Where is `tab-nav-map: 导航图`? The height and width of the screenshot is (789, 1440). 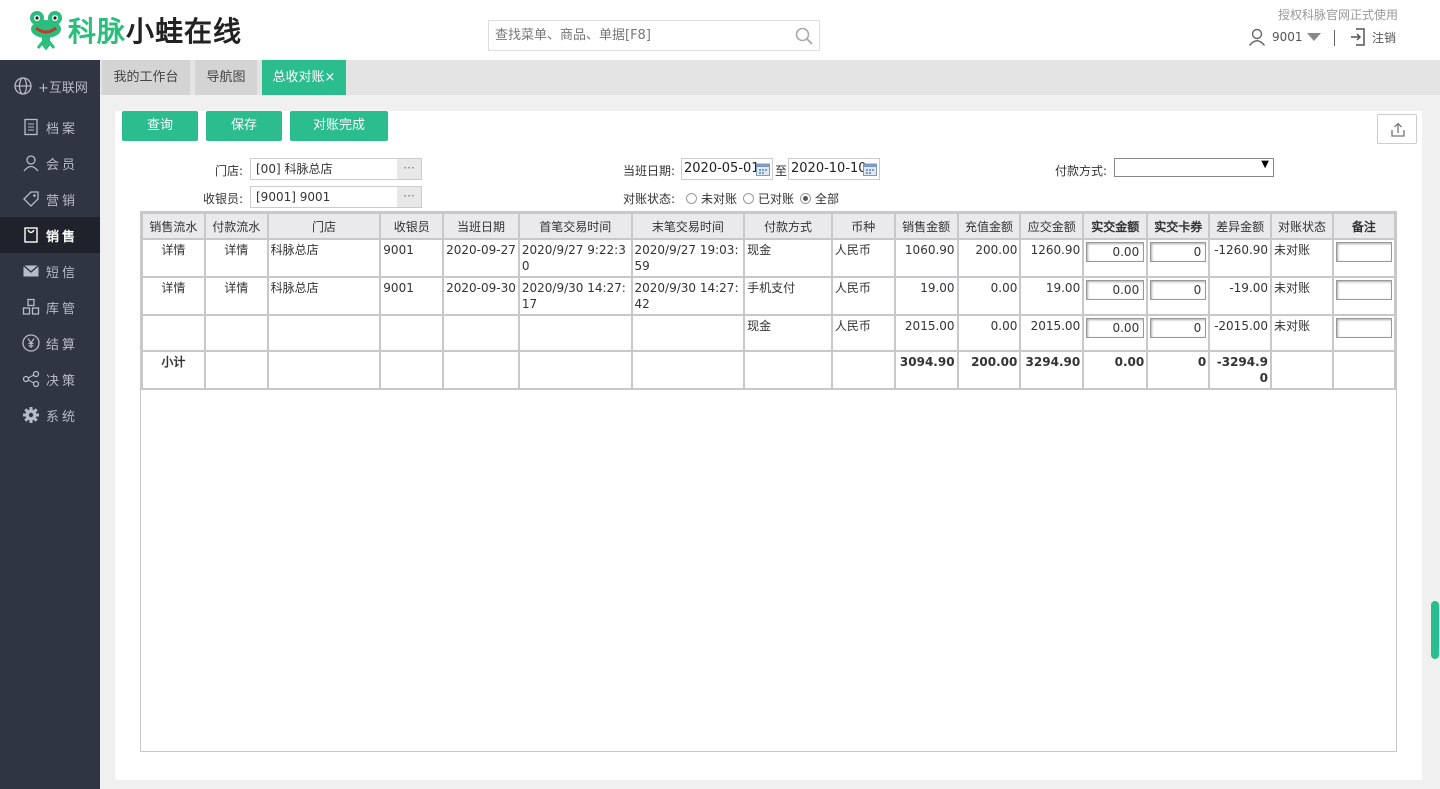
tab-nav-map: 导航图 is located at coordinates (226, 77).